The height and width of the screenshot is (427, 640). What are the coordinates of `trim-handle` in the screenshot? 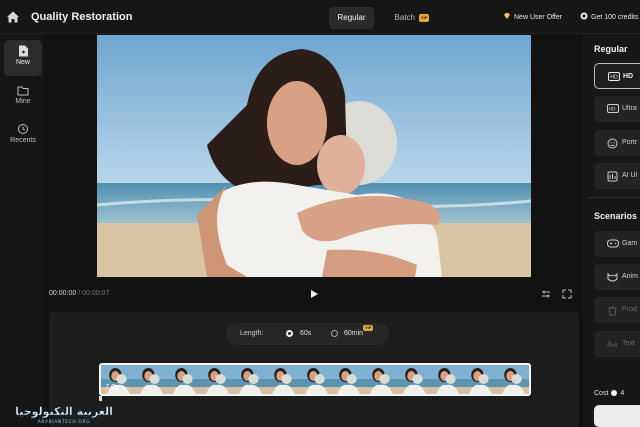 It's located at (100, 398).